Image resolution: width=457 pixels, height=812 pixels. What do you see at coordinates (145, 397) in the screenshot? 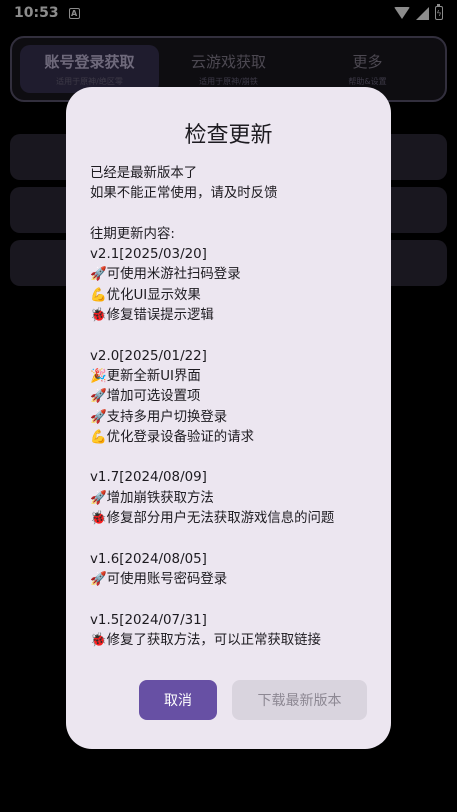
I see `changelog-line: 🚀增加可选设置项` at bounding box center [145, 397].